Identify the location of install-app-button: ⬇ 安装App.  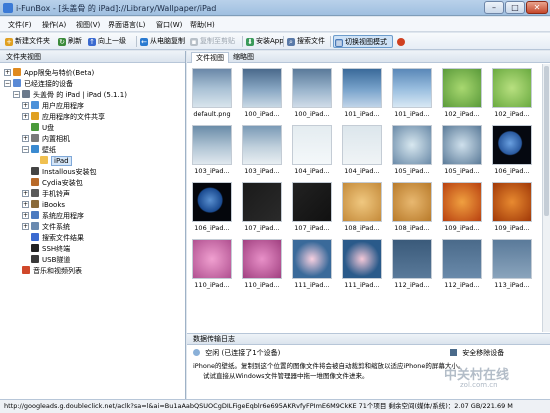
(264, 41).